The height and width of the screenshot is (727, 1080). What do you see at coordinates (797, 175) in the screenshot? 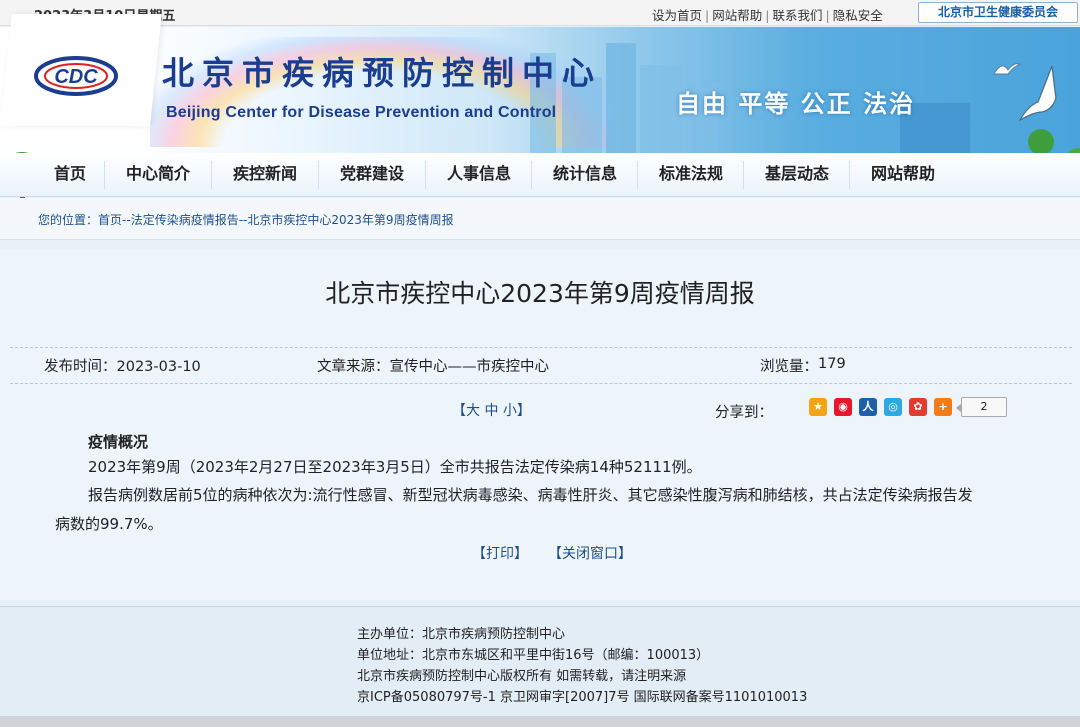
I see `nav-item-grassroots: 基层动态` at bounding box center [797, 175].